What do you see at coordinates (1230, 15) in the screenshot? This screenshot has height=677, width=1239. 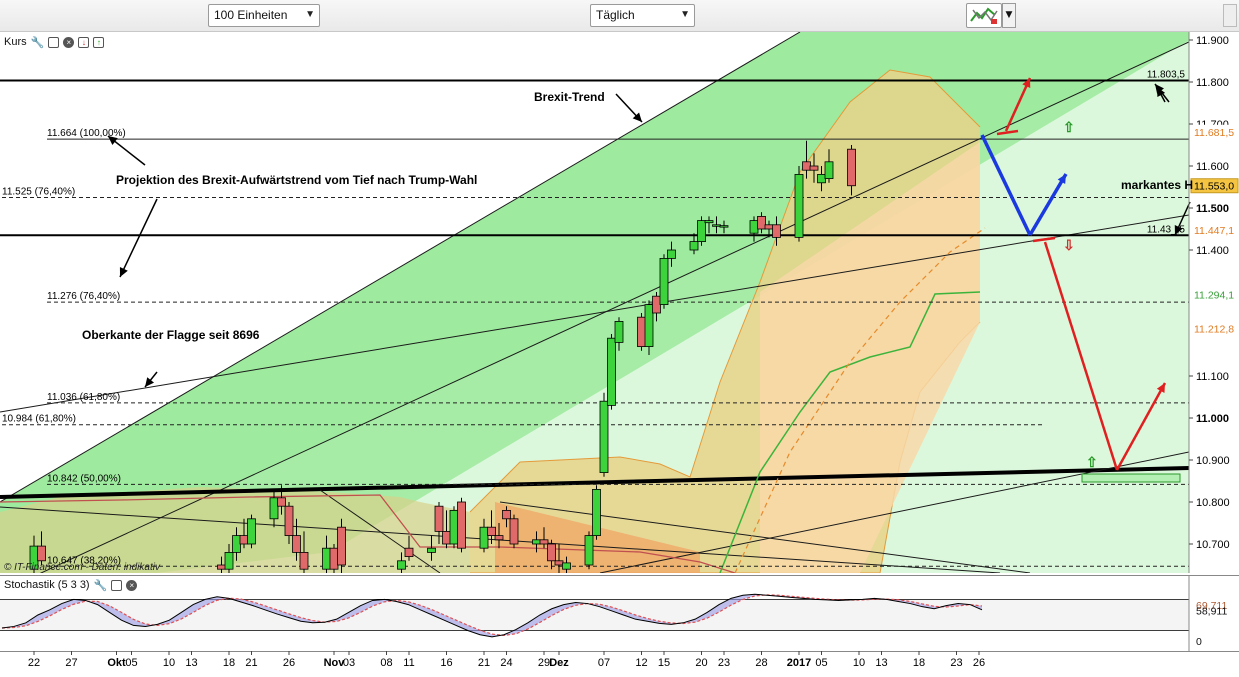 I see `scroll-right-button` at bounding box center [1230, 15].